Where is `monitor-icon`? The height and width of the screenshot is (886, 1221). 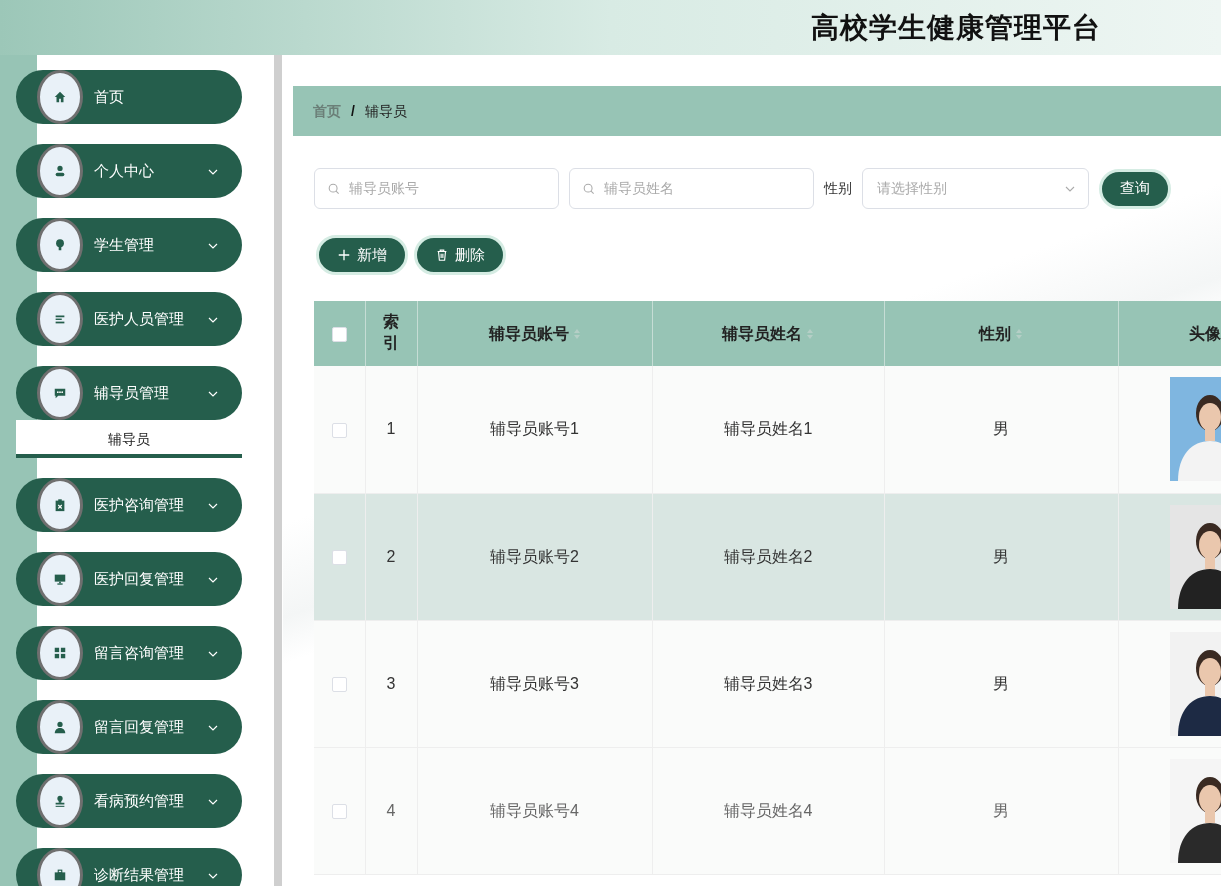
monitor-icon is located at coordinates (60, 579).